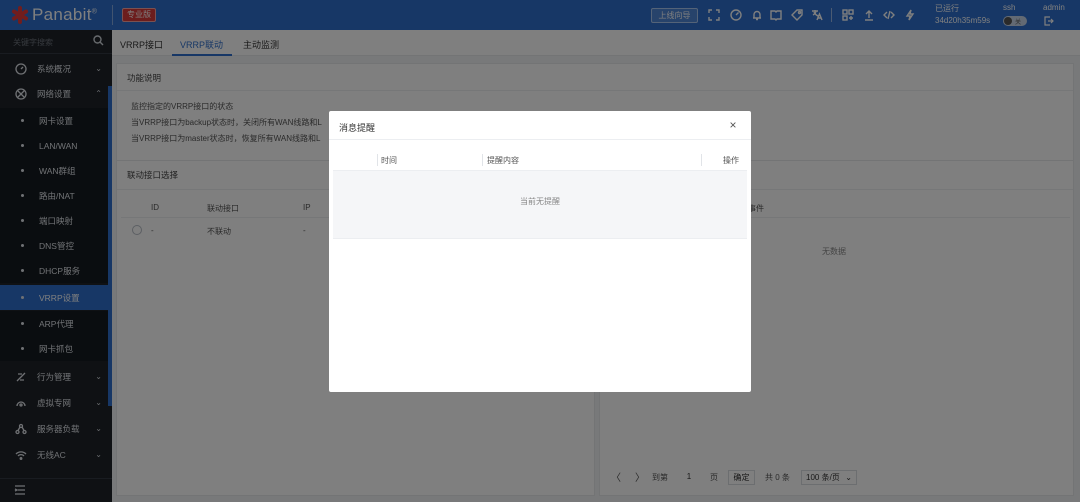 The width and height of the screenshot is (1080, 502). What do you see at coordinates (389, 160) in the screenshot?
I see `column-header-time: 时间` at bounding box center [389, 160].